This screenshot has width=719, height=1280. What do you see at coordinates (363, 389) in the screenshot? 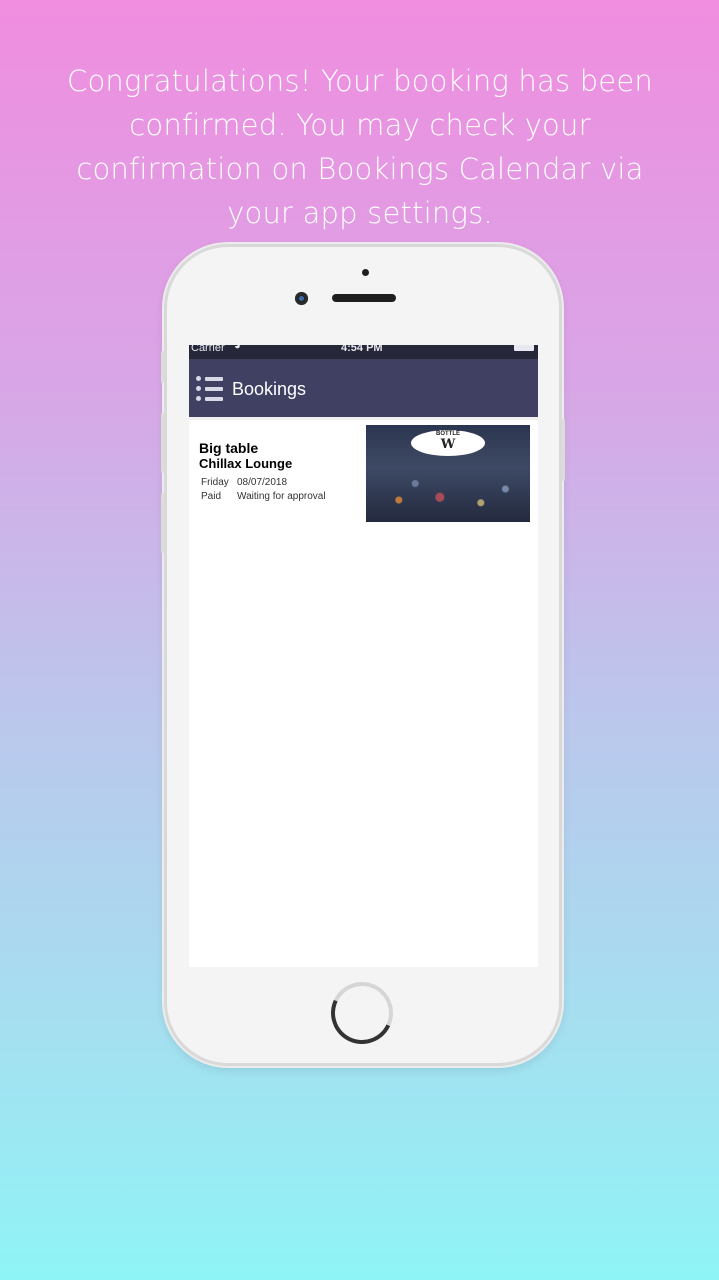
I see `nav-bar: Bookings` at bounding box center [363, 389].